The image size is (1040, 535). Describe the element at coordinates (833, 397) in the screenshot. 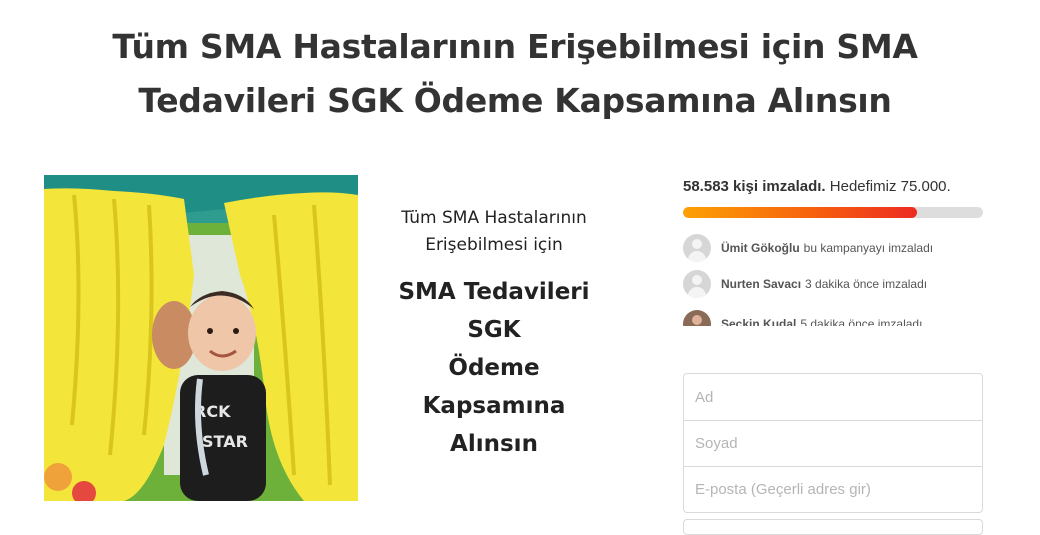

I see `first-name-input` at that location.